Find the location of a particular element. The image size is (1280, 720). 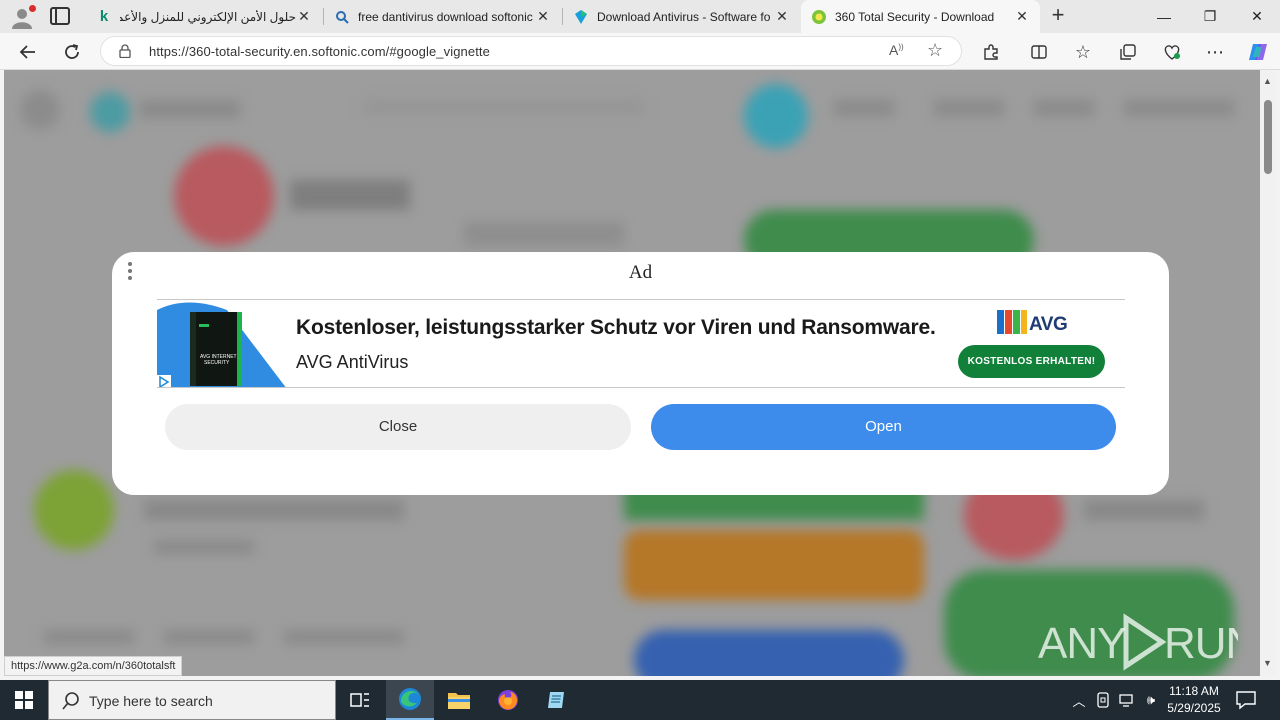

tab-360-total-security: 360 Total Security - Download ✕ is located at coordinates (920, 16).